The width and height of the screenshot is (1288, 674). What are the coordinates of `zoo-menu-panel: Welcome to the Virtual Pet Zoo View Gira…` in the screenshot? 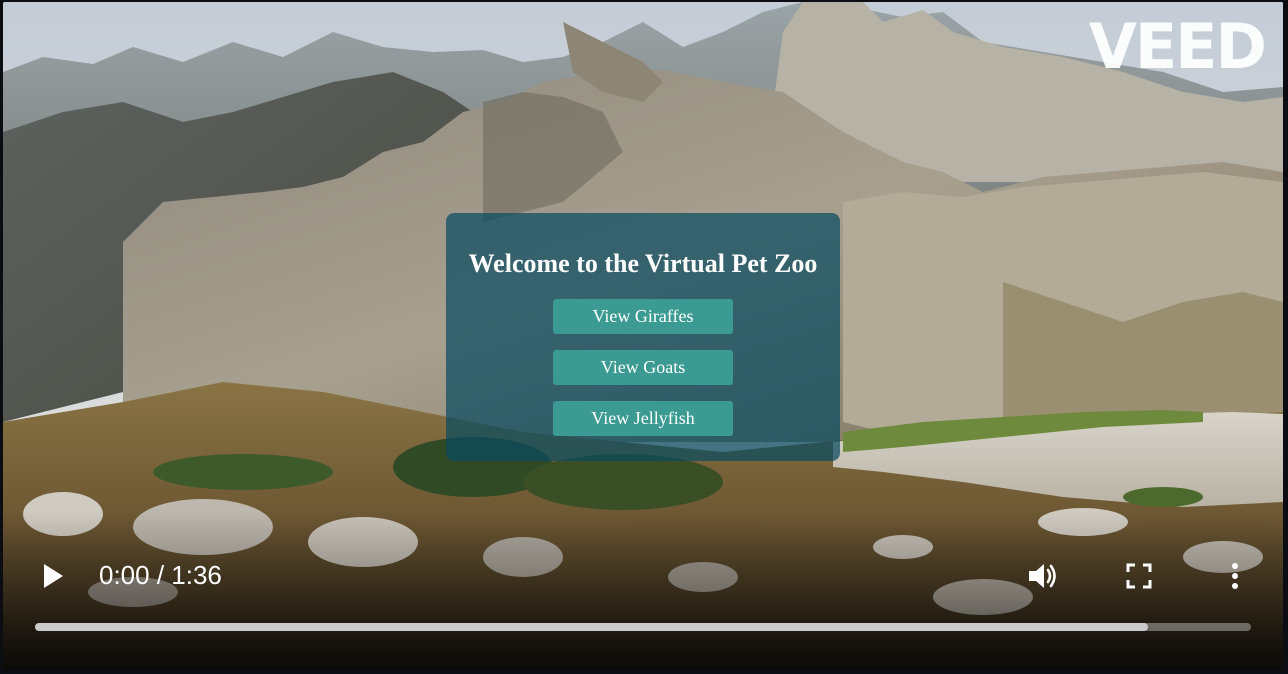 It's located at (643, 337).